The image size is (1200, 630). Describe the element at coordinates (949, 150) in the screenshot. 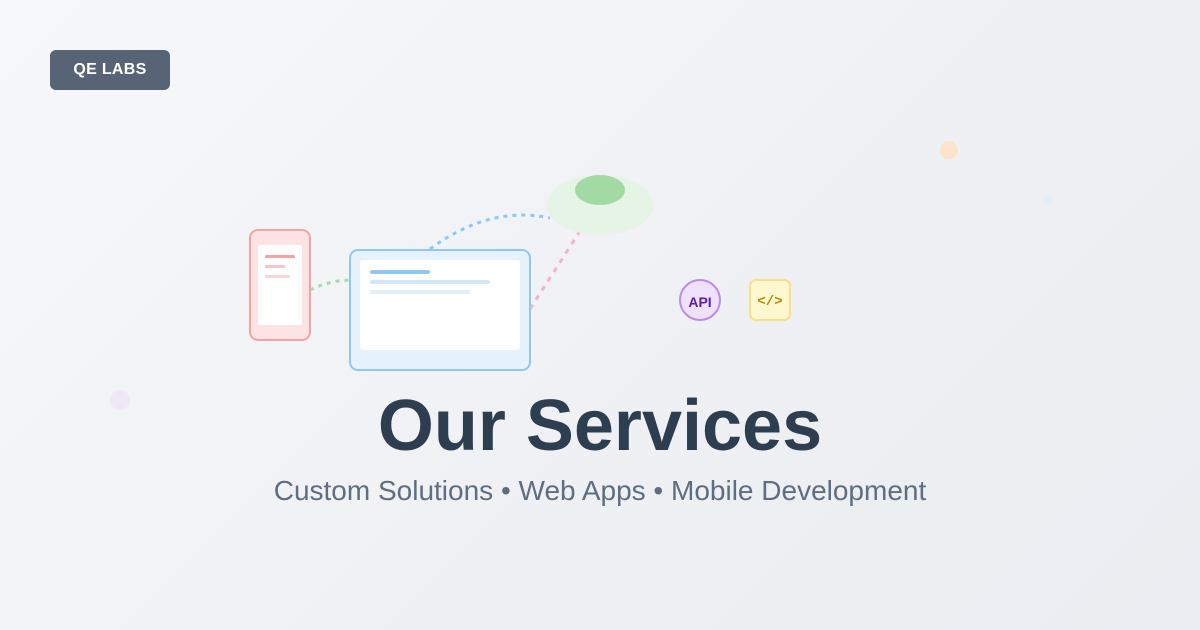

I see `decor-dot-orange` at that location.